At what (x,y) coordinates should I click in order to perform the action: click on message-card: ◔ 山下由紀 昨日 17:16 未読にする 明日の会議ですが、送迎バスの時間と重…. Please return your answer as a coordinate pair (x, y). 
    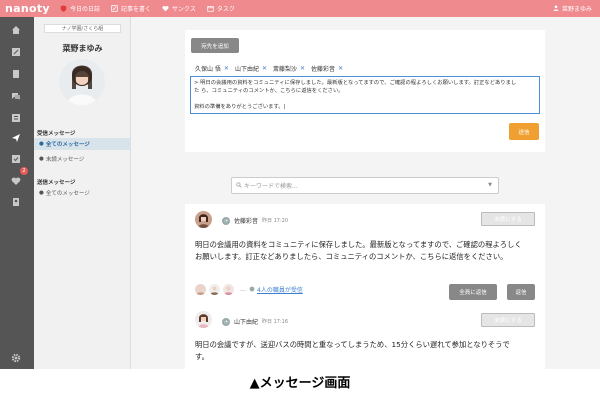
    Looking at the image, I should click on (365, 336).